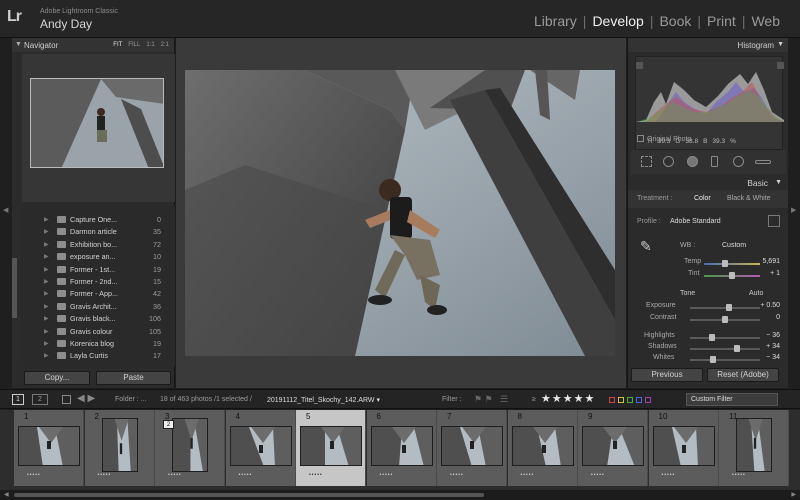 Image resolution: width=800 pixels, height=500 pixels. I want to click on tint-value: + 1, so click(775, 273).